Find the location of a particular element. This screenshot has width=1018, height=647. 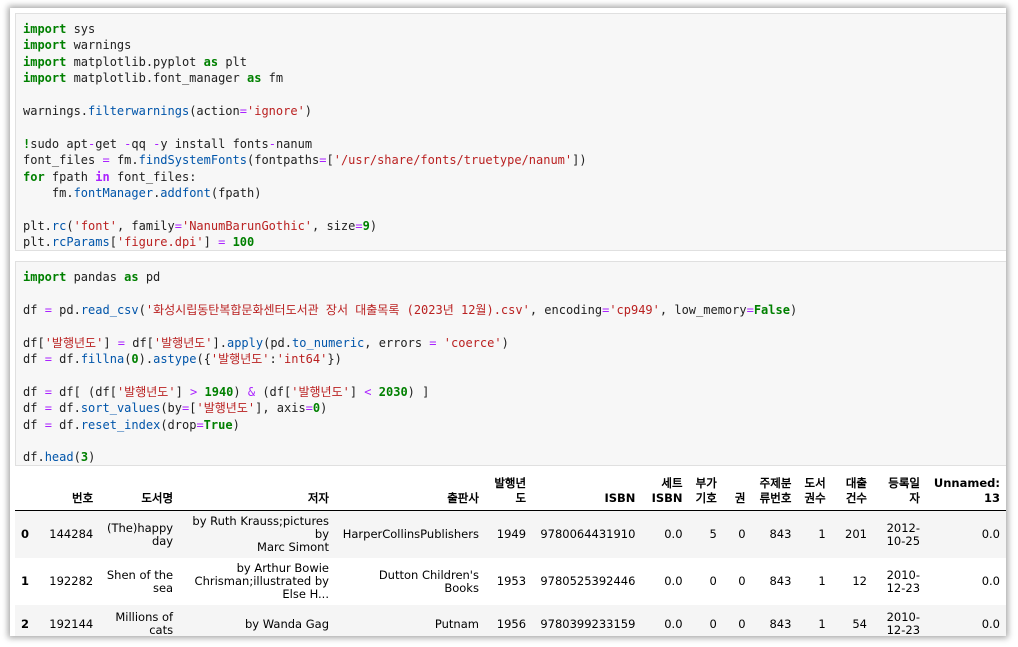

code-token: ]. is located at coordinates (219, 342).